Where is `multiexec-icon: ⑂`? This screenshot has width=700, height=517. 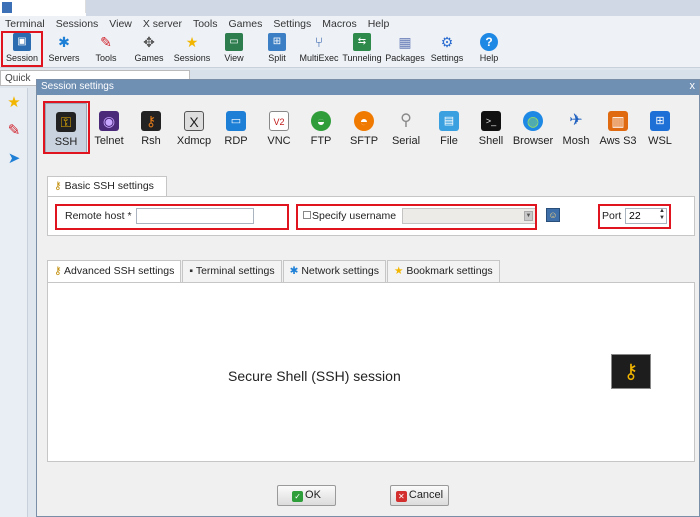
multiexec-icon: ⑂ is located at coordinates (319, 42).